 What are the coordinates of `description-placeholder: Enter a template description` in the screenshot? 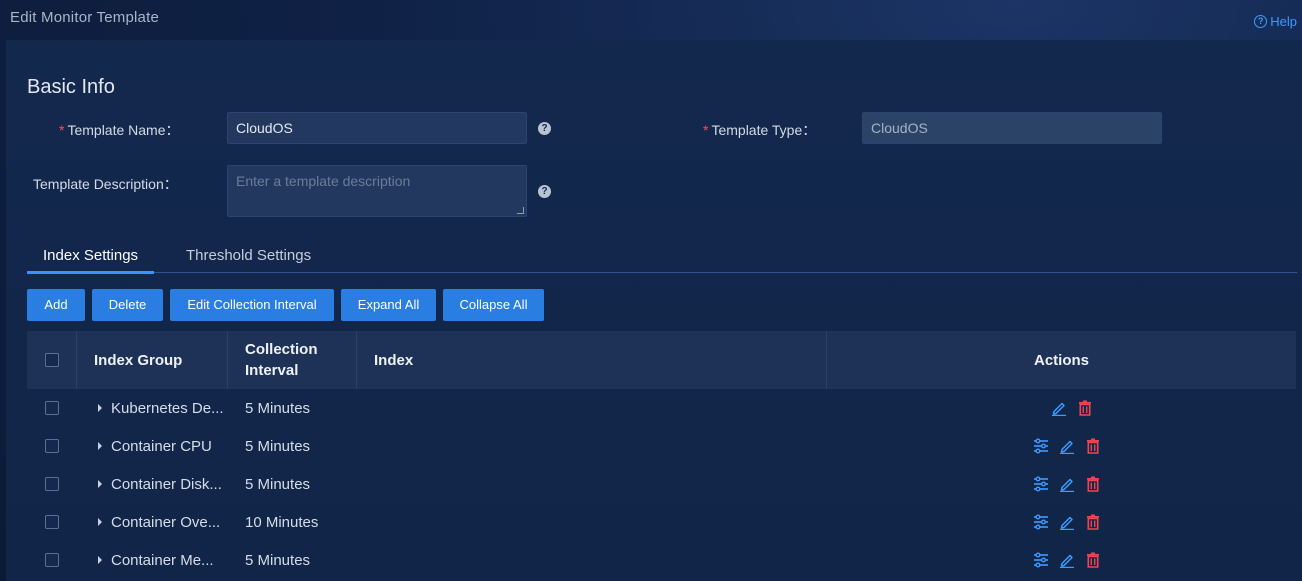 It's located at (323, 181).